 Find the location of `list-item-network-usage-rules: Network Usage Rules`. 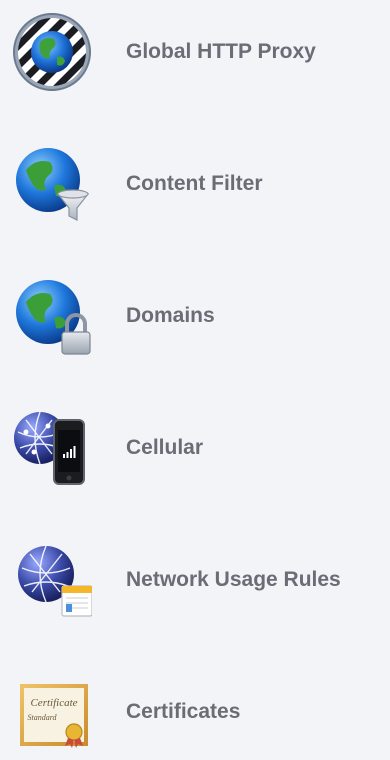

list-item-network-usage-rules: Network Usage Rules is located at coordinates (195, 580).